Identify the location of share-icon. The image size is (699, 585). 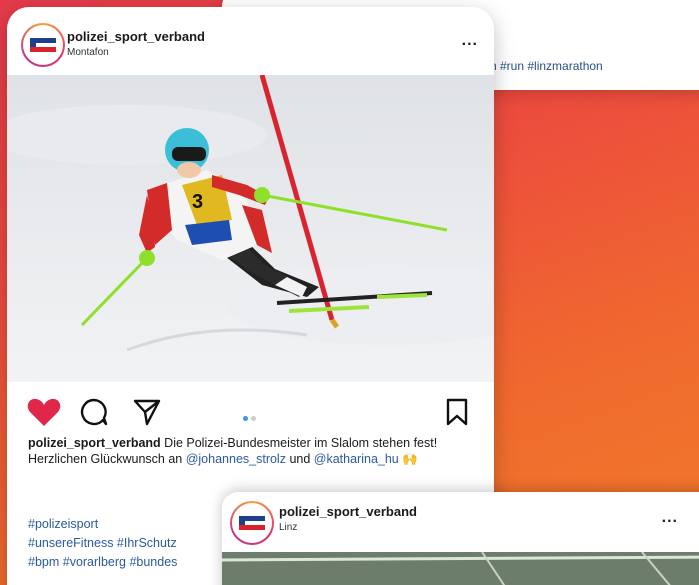
(147, 412).